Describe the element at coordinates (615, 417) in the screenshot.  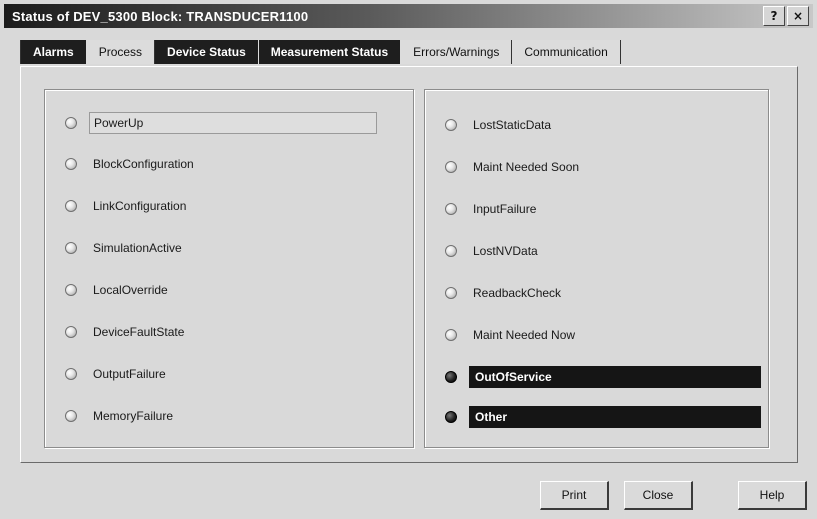
I see `status-label: Other` at that location.